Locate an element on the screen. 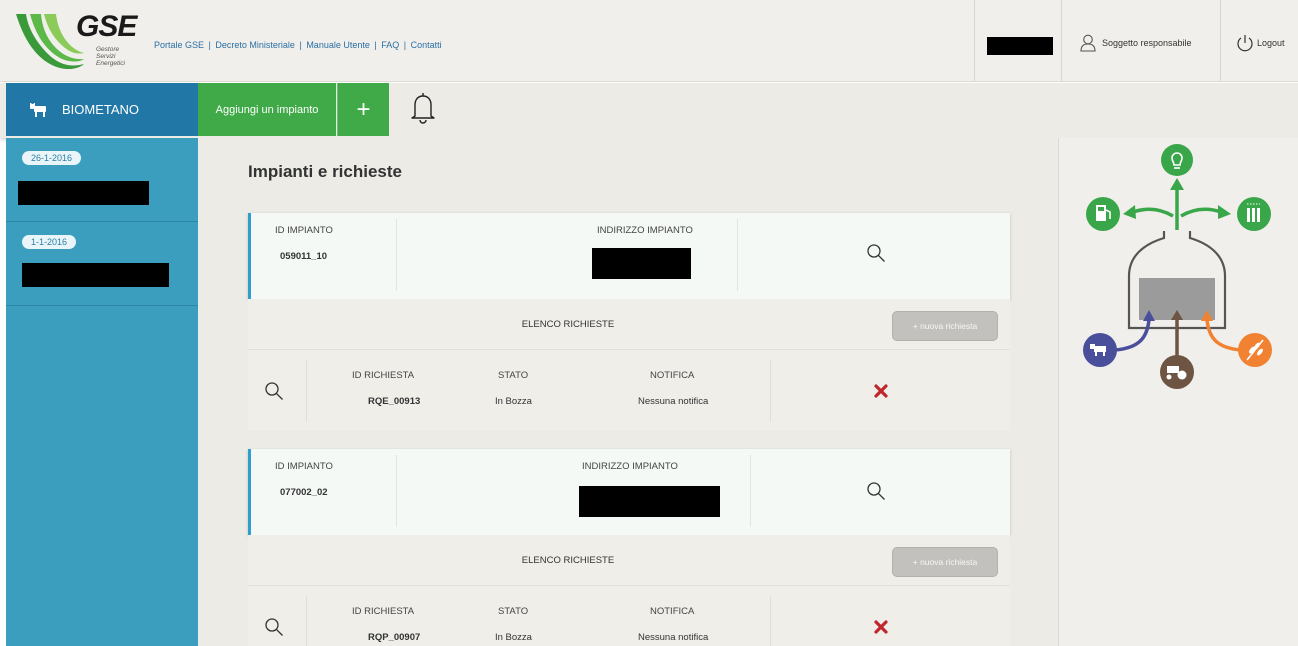 The width and height of the screenshot is (1298, 646). logo-wordmark: GSE is located at coordinates (106, 26).